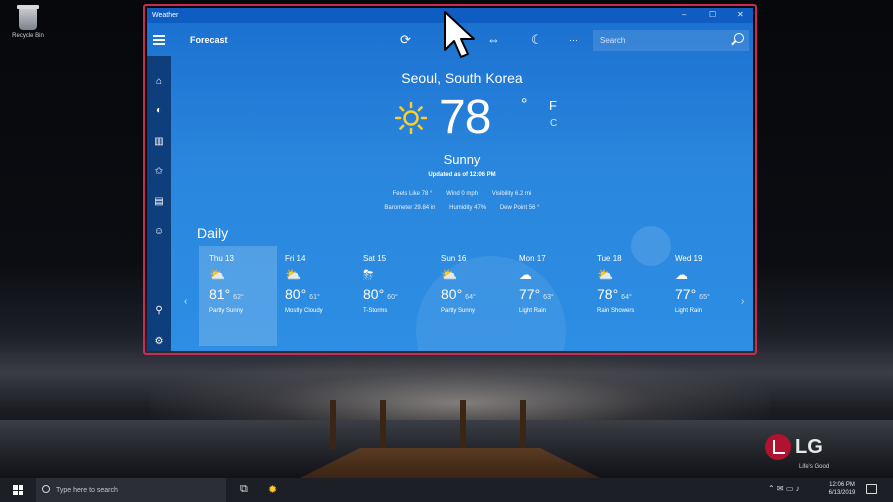  I want to click on day-temps: 80° 64°, so click(475, 295).